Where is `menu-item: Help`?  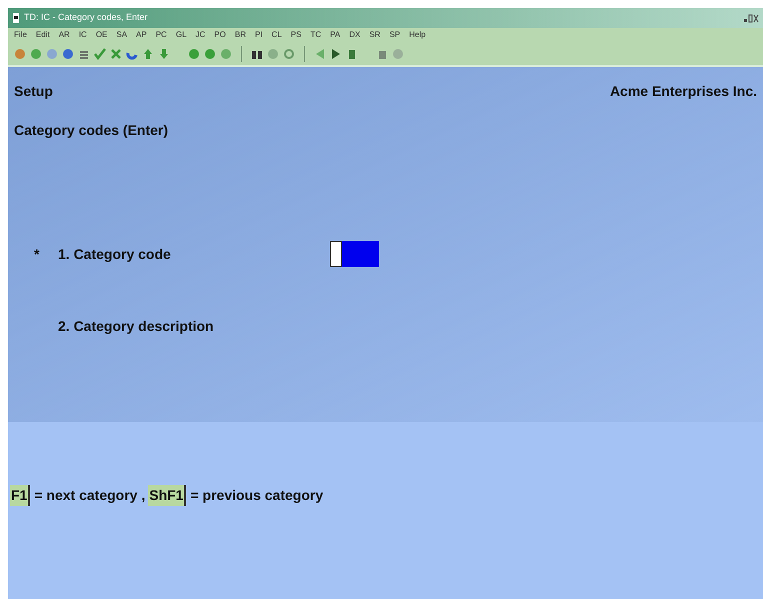
menu-item: Help is located at coordinates (417, 35).